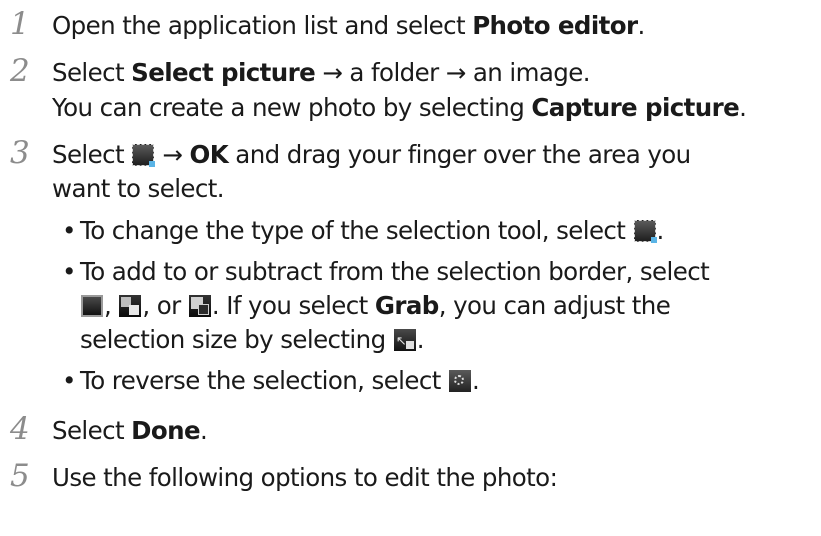  Describe the element at coordinates (92, 306) in the screenshot. I see `new-selection-icon` at that location.